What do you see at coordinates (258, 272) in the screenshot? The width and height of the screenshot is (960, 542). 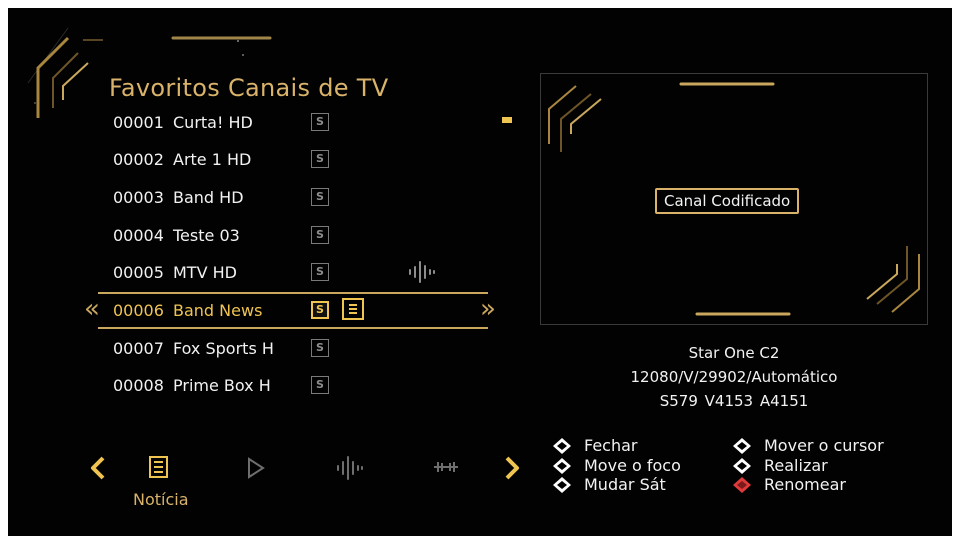 I see `channel-row: 00005 MTV HD S` at bounding box center [258, 272].